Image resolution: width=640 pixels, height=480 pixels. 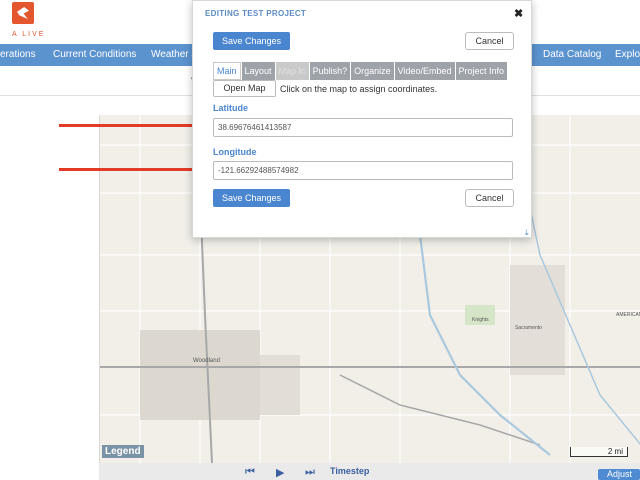 What do you see at coordinates (29, 34) in the screenshot?
I see `logo-text: A LIVE` at bounding box center [29, 34].